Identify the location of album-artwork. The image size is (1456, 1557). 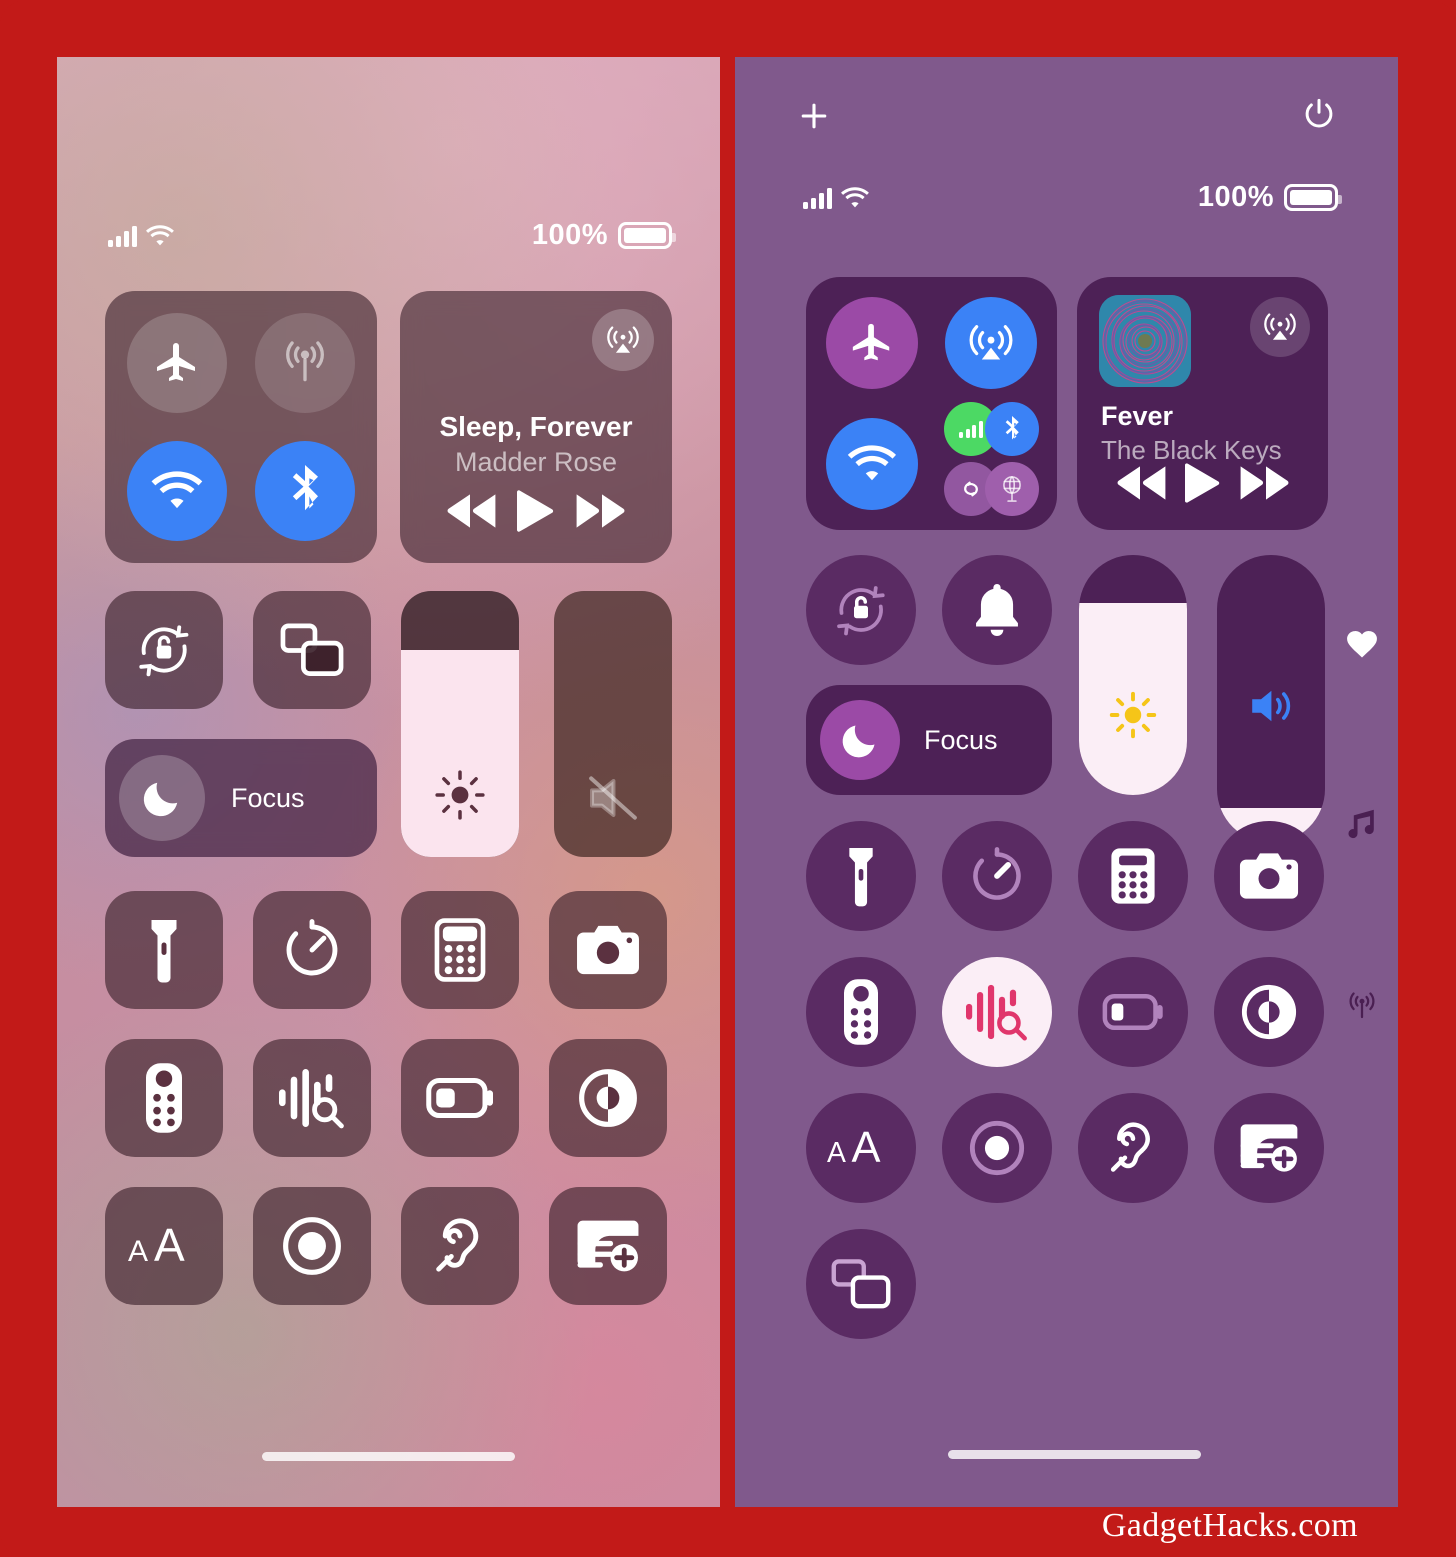
(1145, 341).